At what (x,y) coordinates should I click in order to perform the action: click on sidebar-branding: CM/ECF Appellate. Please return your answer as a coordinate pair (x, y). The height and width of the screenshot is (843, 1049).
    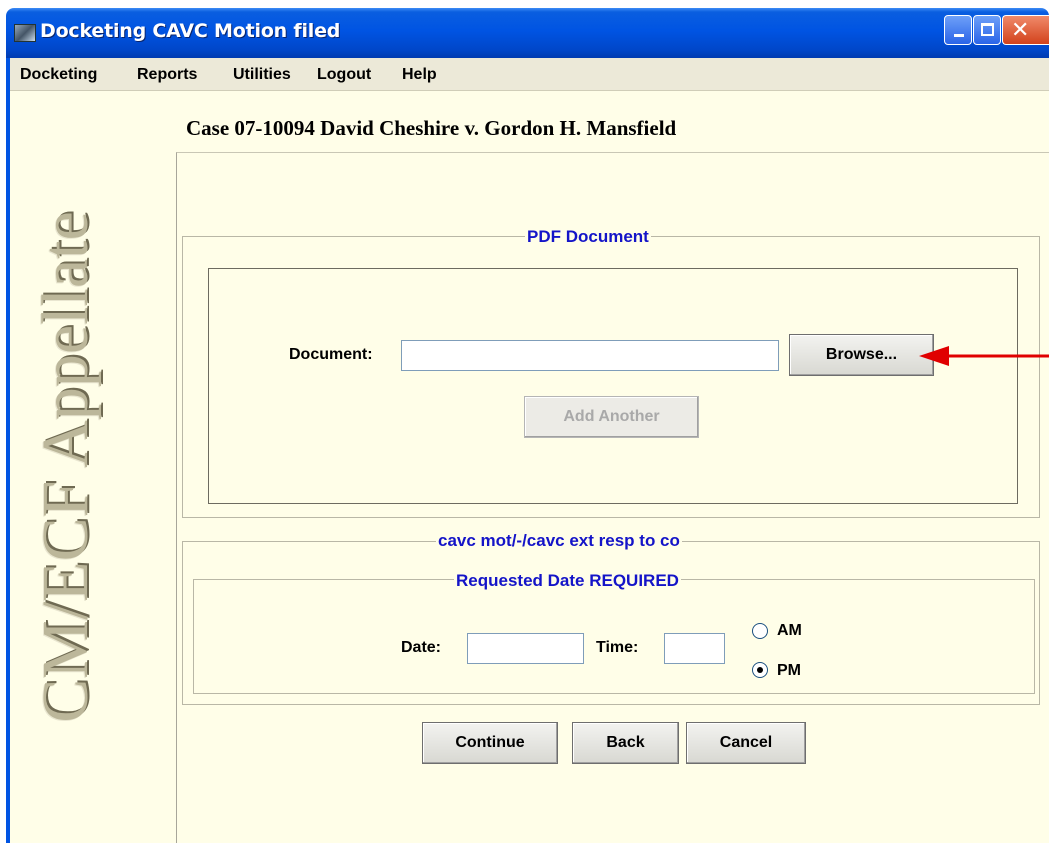
    Looking at the image, I should click on (65, 467).